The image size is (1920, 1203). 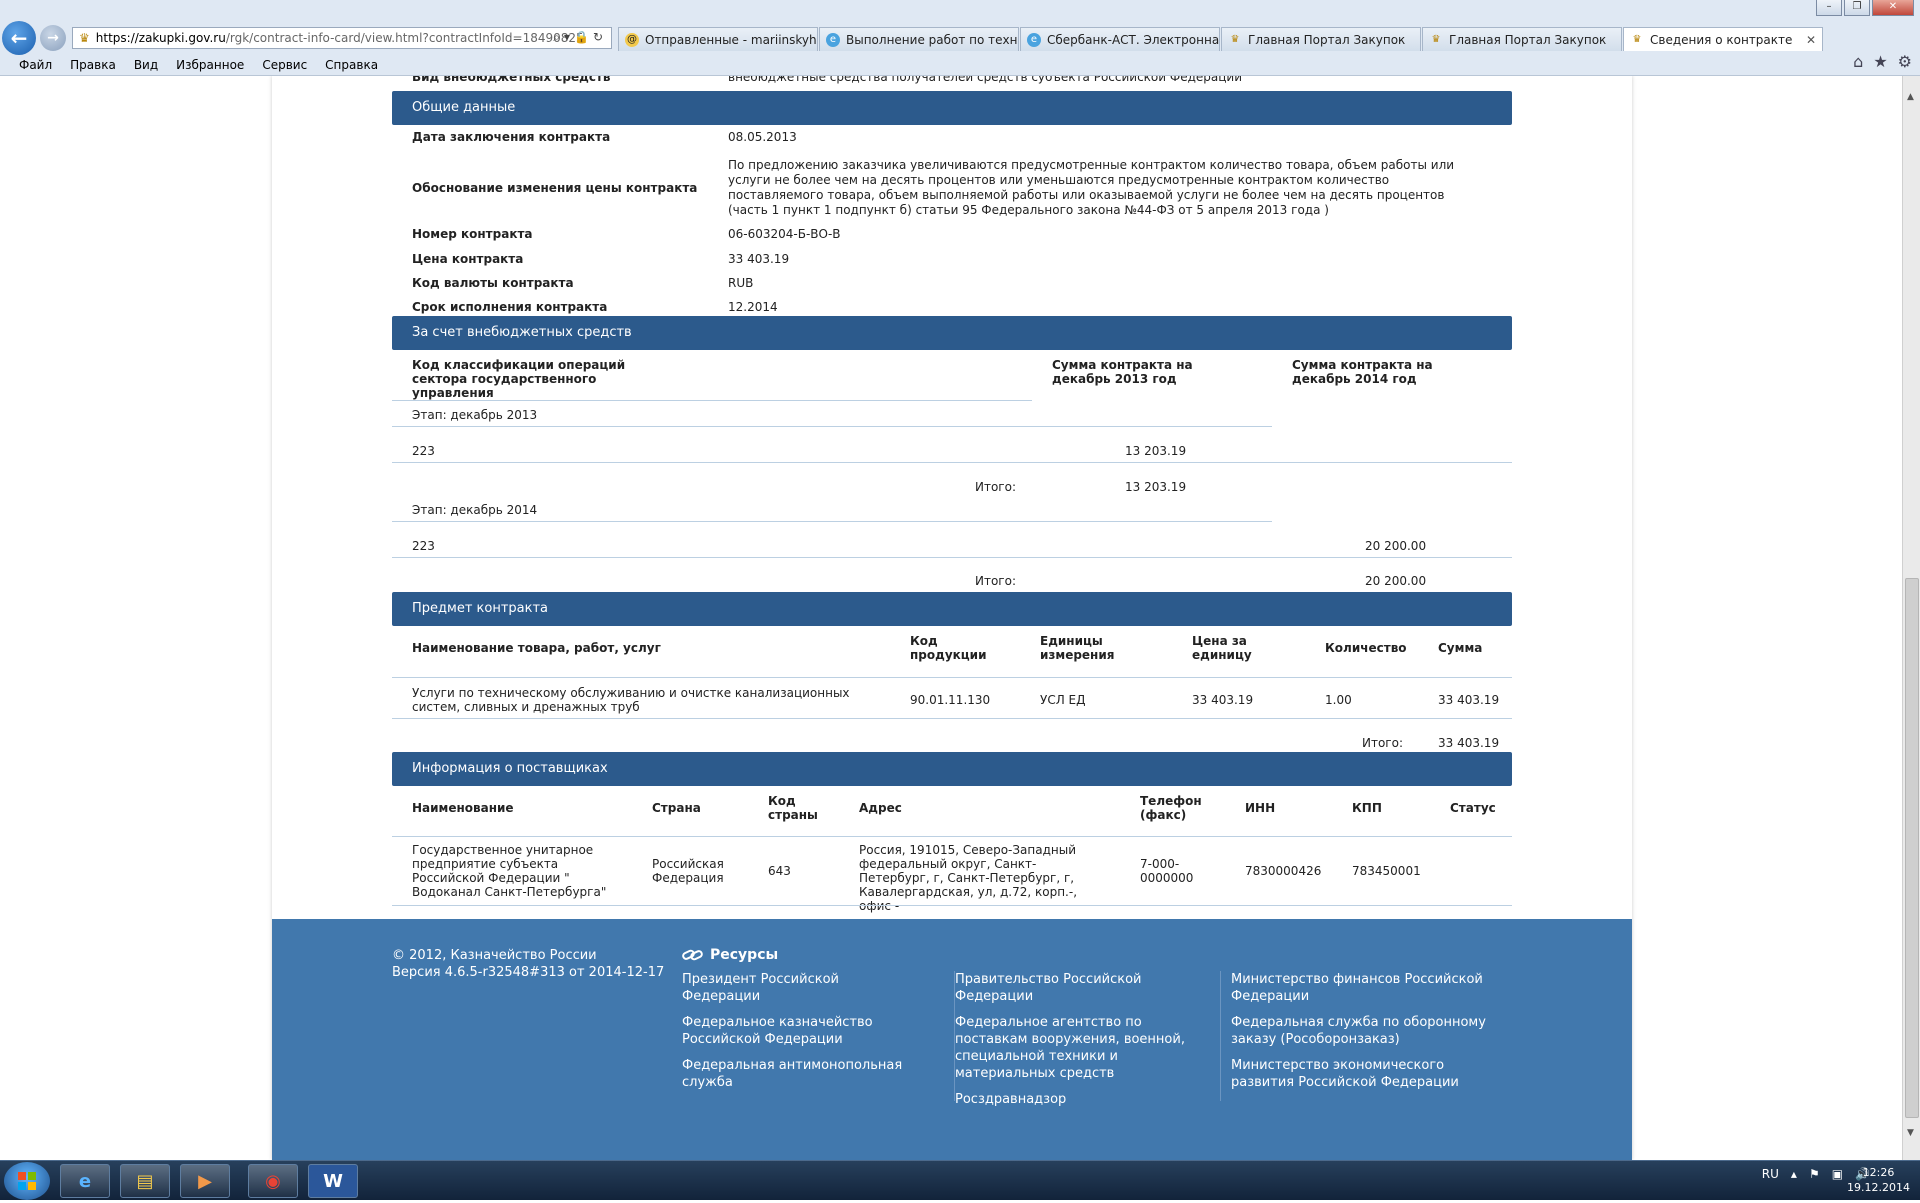 What do you see at coordinates (583, 37) in the screenshot?
I see `lock-icon: 🔒` at bounding box center [583, 37].